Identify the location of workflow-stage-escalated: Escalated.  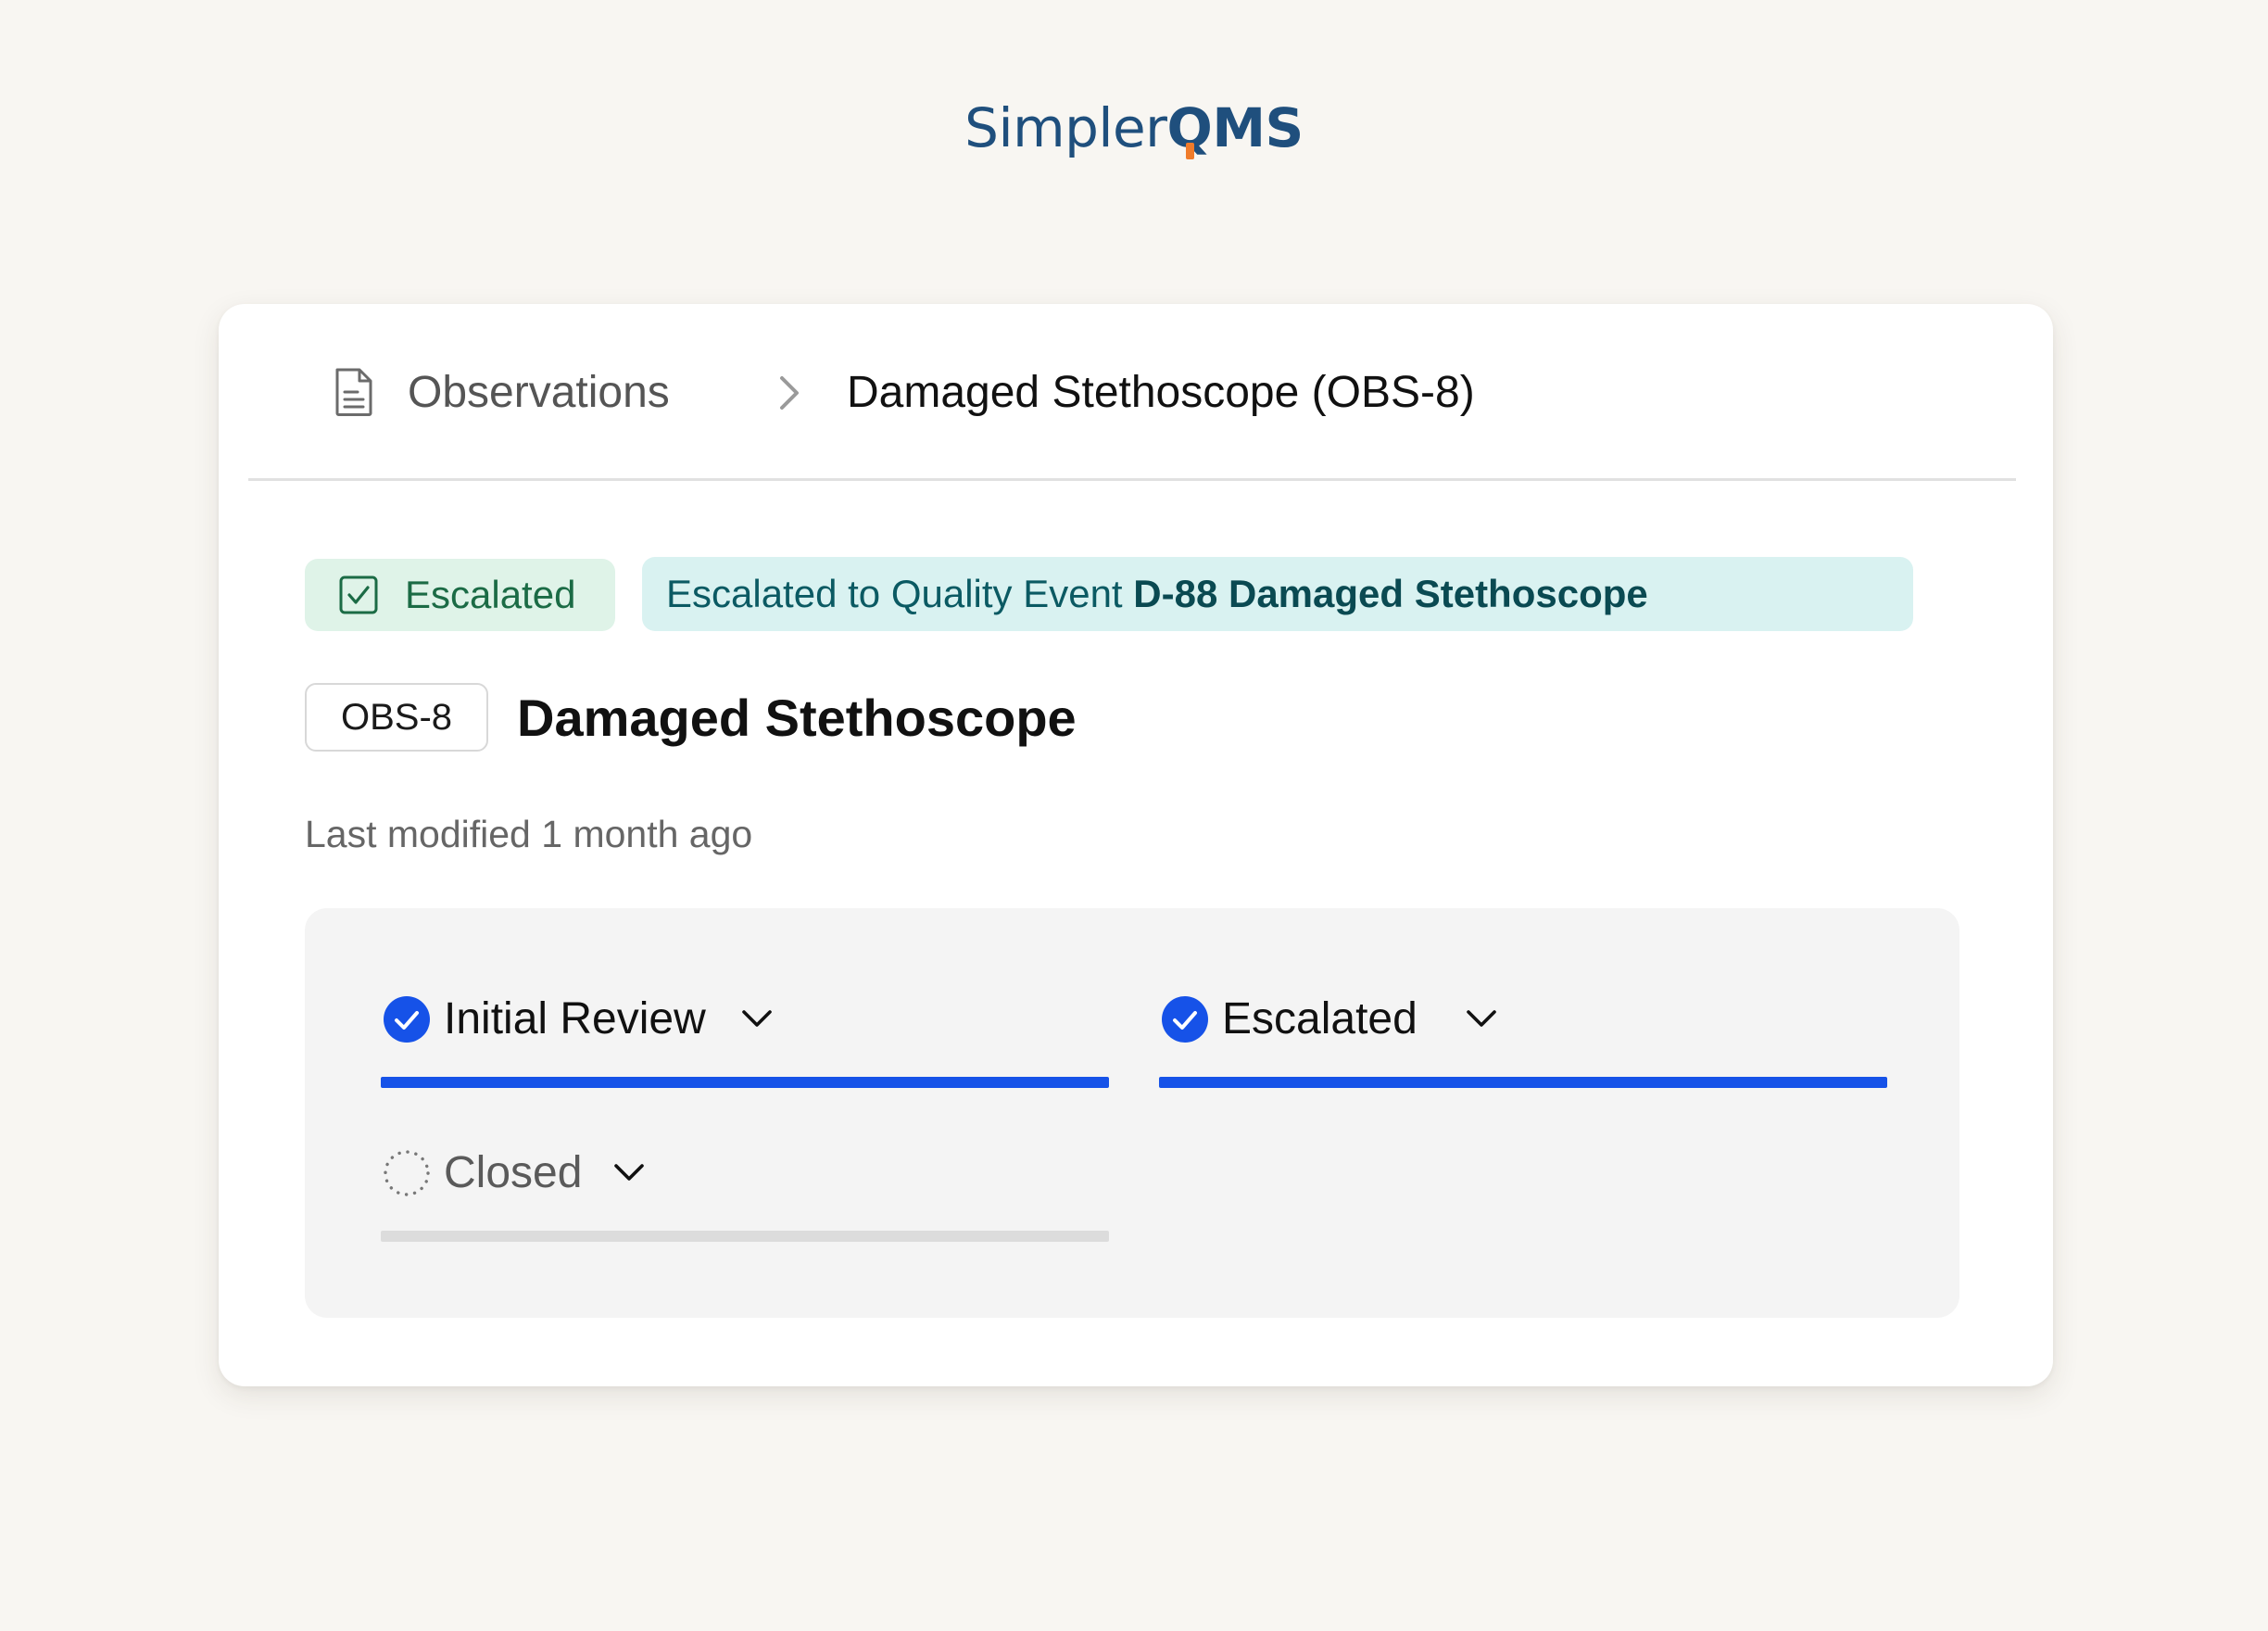
(1523, 1041).